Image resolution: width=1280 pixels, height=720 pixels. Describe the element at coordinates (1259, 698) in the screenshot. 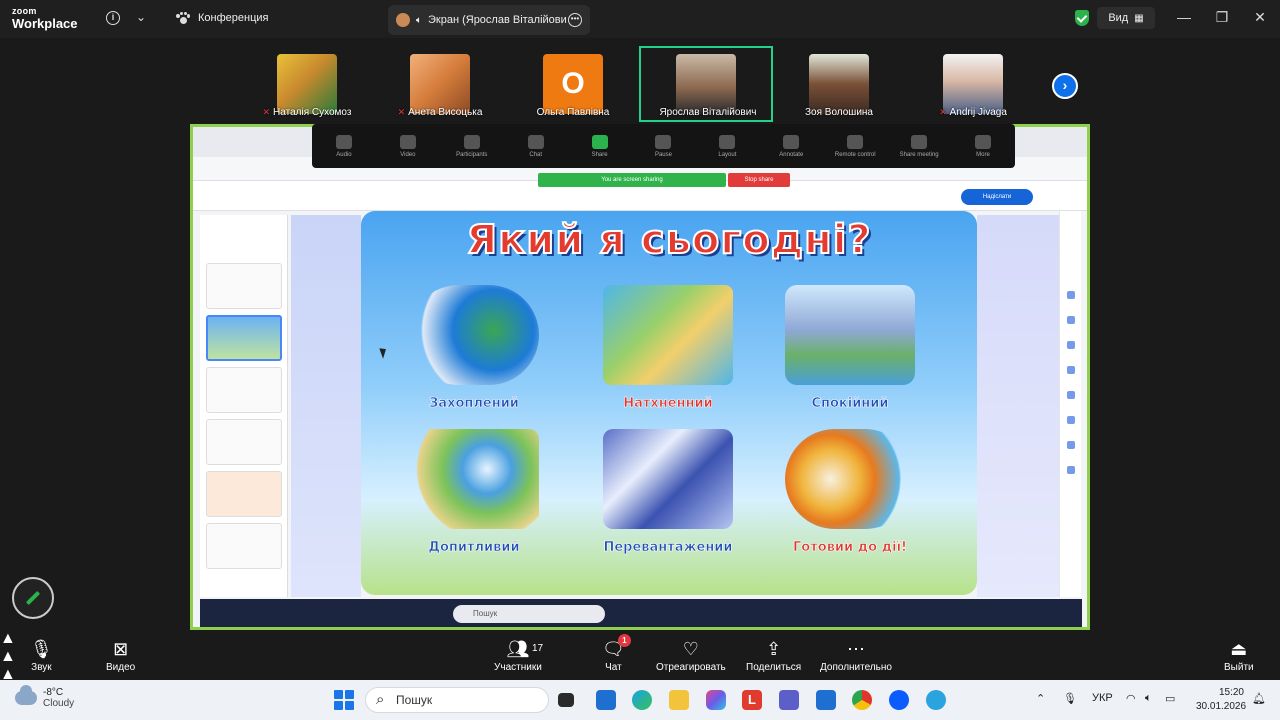

I see `notifications-icon: 🔔︎` at that location.